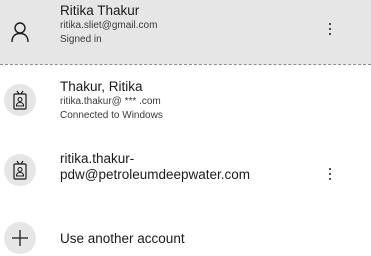 The height and width of the screenshot is (256, 371). I want to click on divider, so click(185, 64).